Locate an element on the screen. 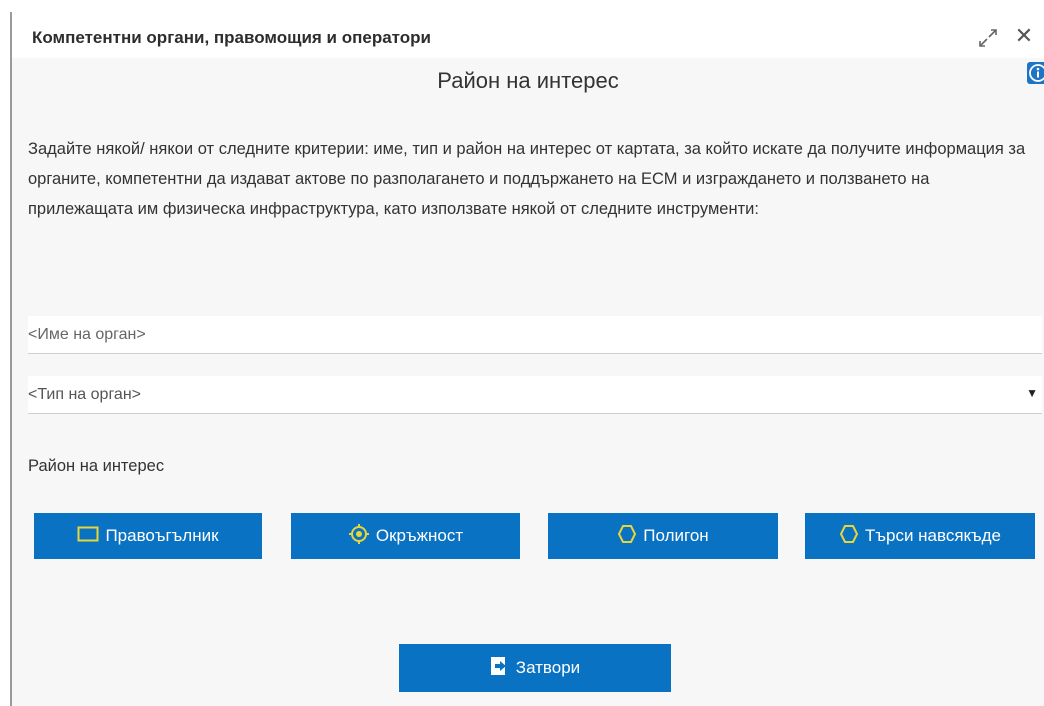 The width and height of the screenshot is (1044, 706). organ-name-input is located at coordinates (535, 335).